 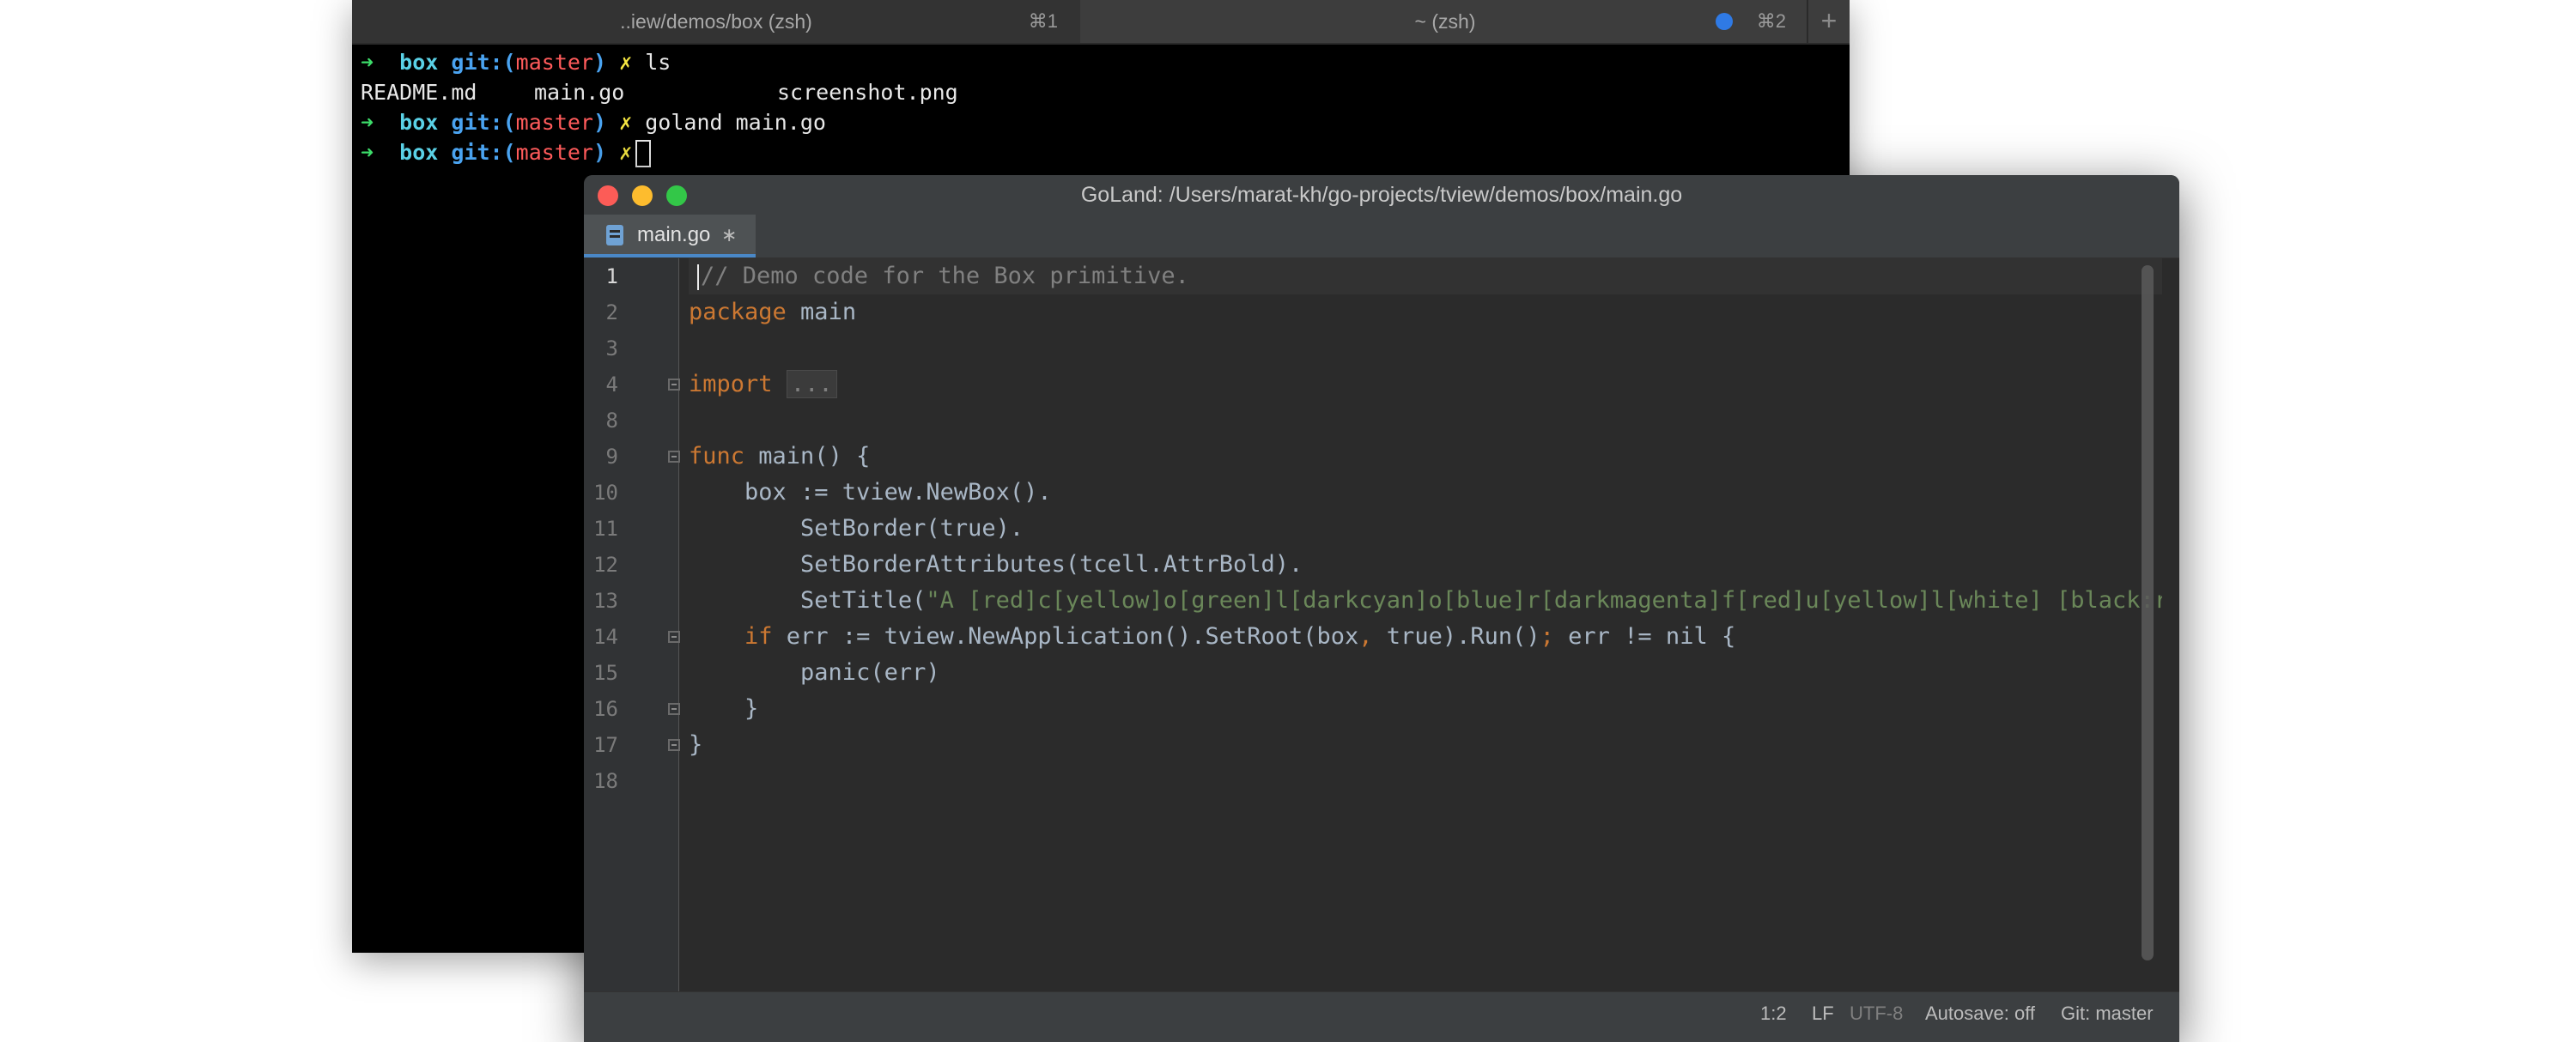 What do you see at coordinates (605, 781) in the screenshot?
I see `line-number: 18` at bounding box center [605, 781].